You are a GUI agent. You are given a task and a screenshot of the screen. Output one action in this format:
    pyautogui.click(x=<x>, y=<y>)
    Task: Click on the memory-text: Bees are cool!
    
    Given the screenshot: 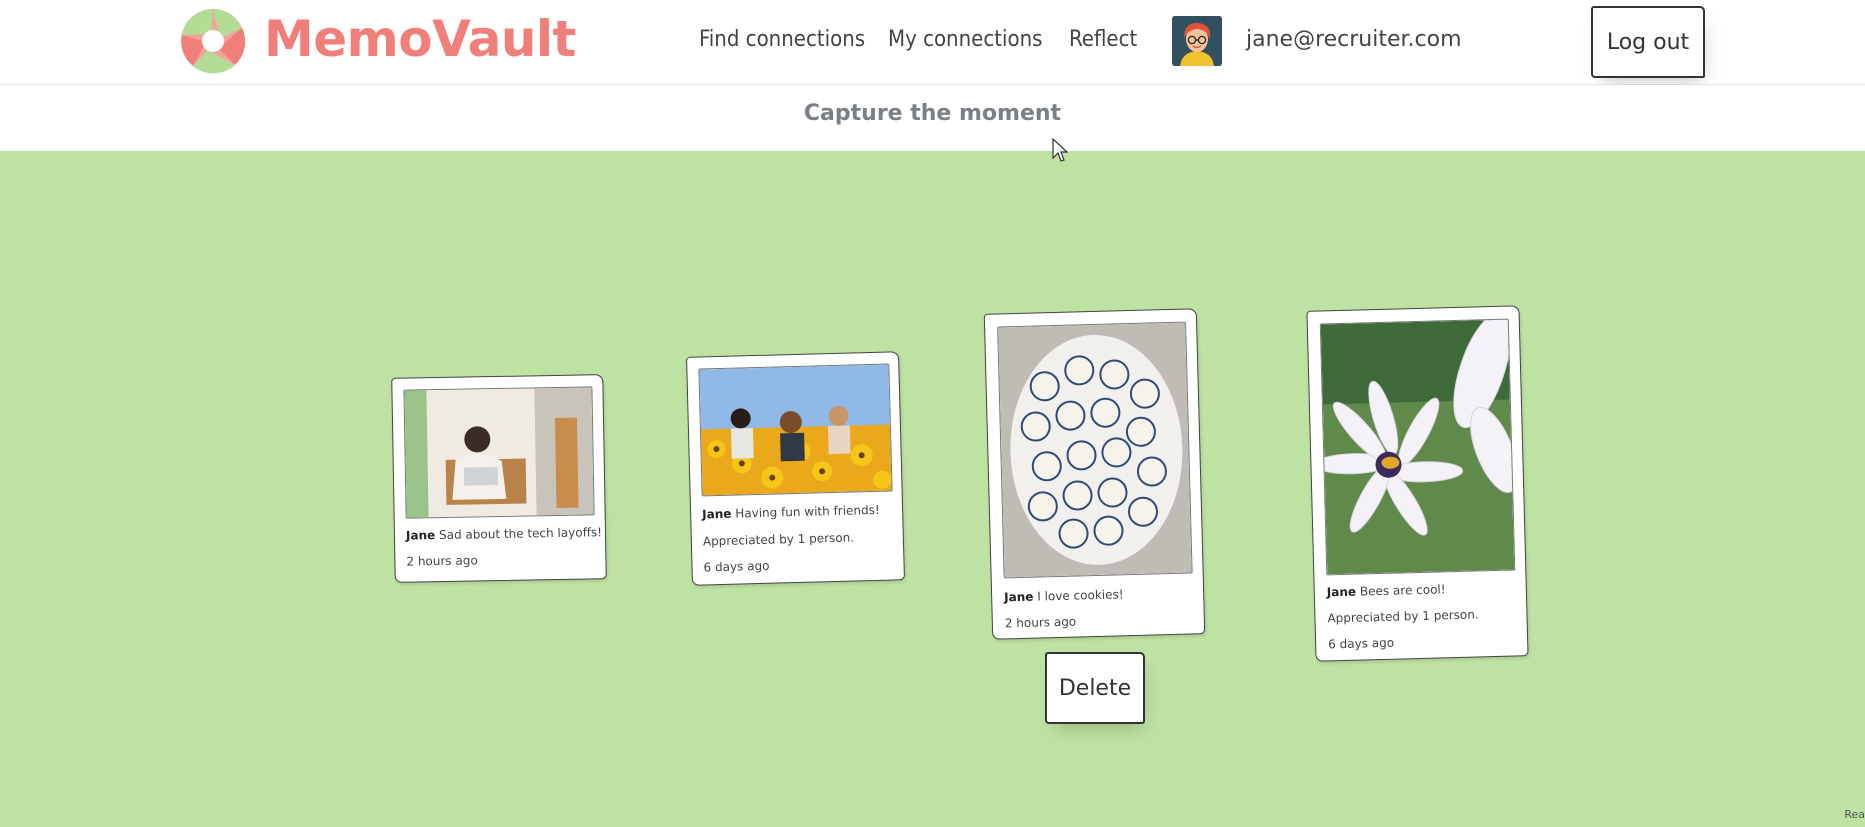 What is the action you would take?
    pyautogui.click(x=1402, y=590)
    